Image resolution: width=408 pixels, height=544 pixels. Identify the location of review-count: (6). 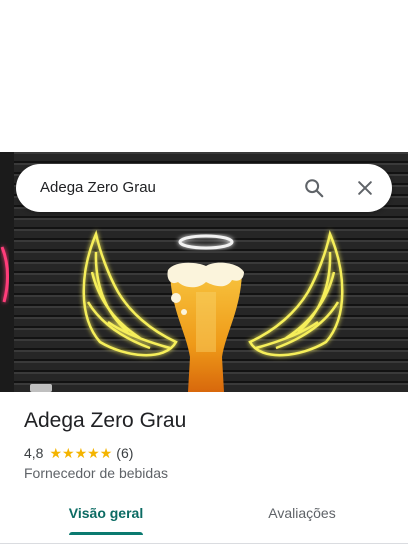
(124, 453).